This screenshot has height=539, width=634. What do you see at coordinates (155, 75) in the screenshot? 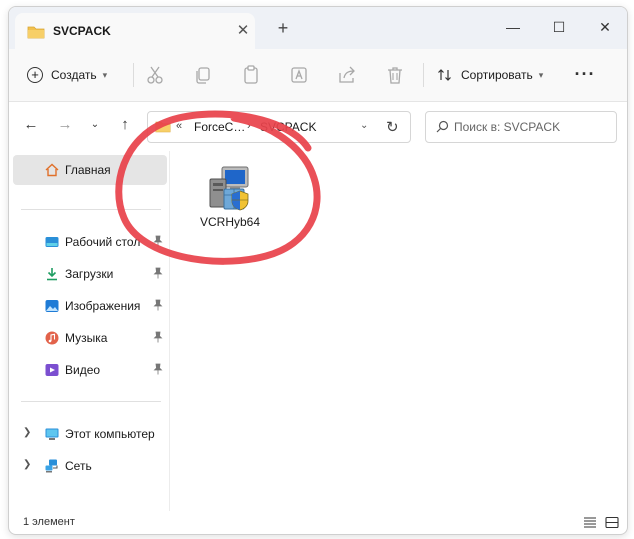
I see `cut-icon` at bounding box center [155, 75].